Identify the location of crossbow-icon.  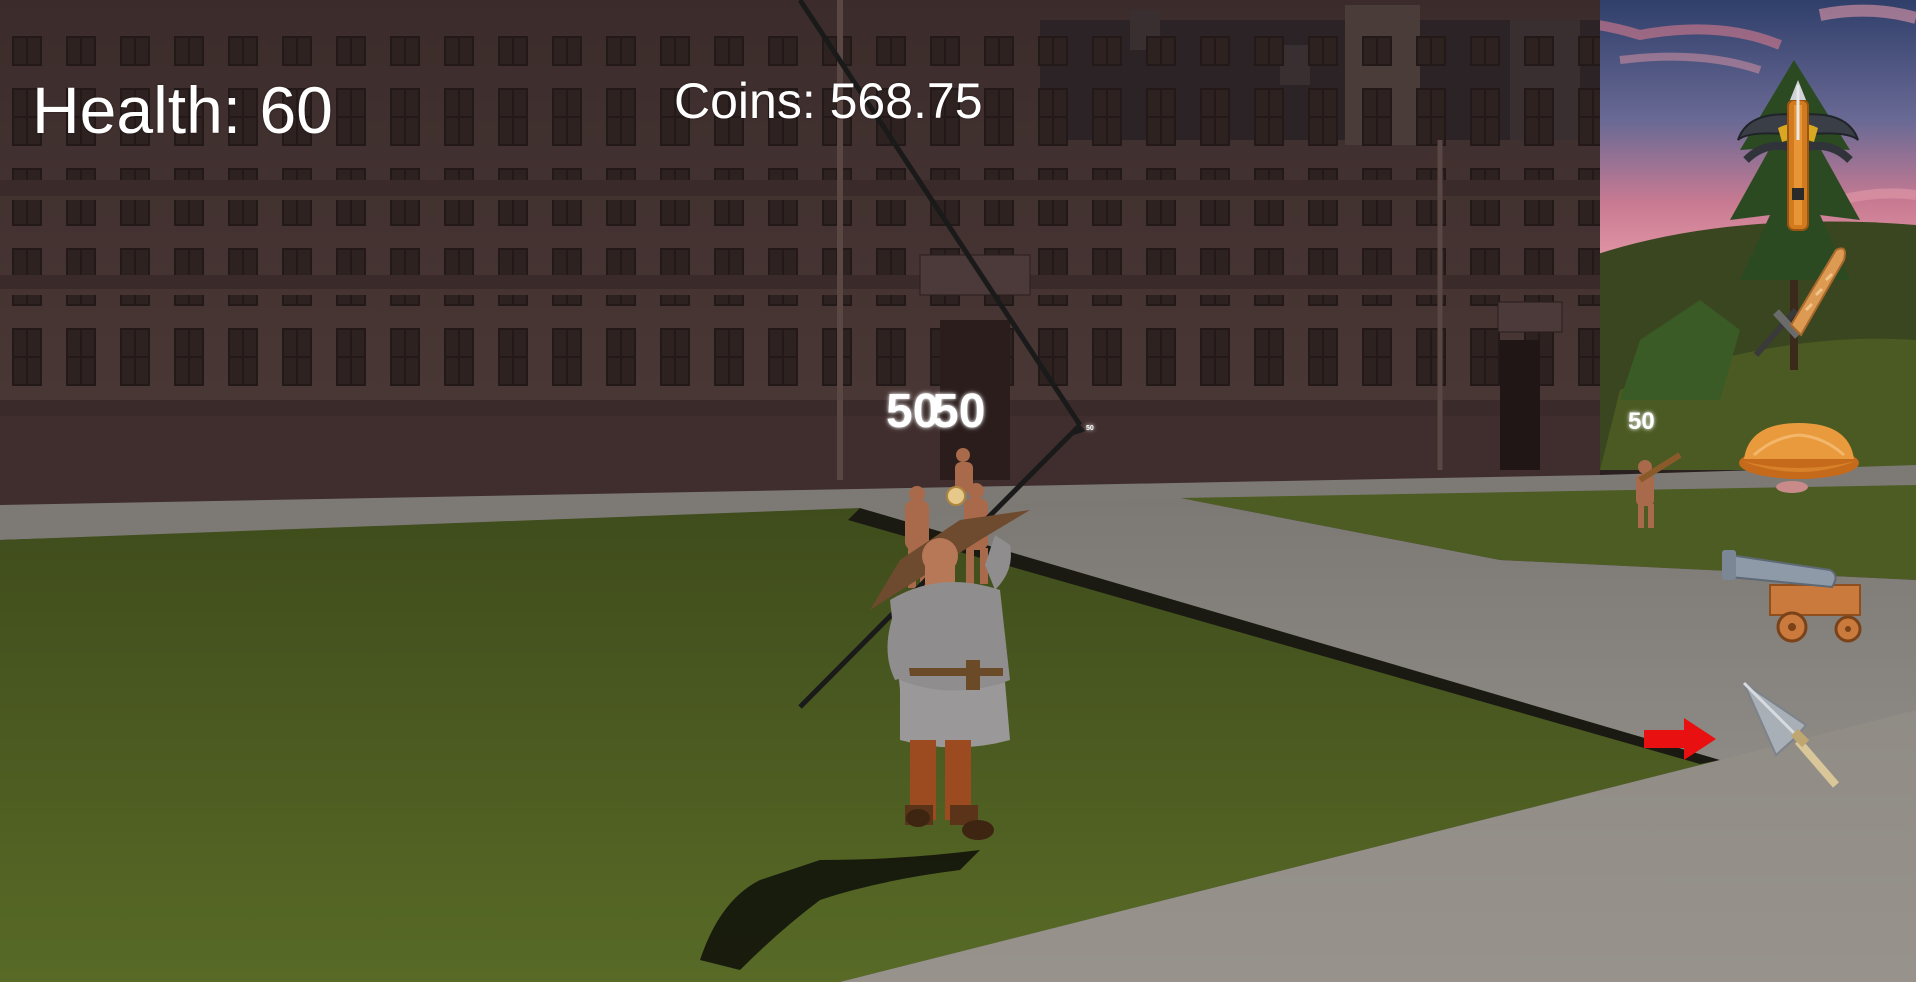
(1798, 155).